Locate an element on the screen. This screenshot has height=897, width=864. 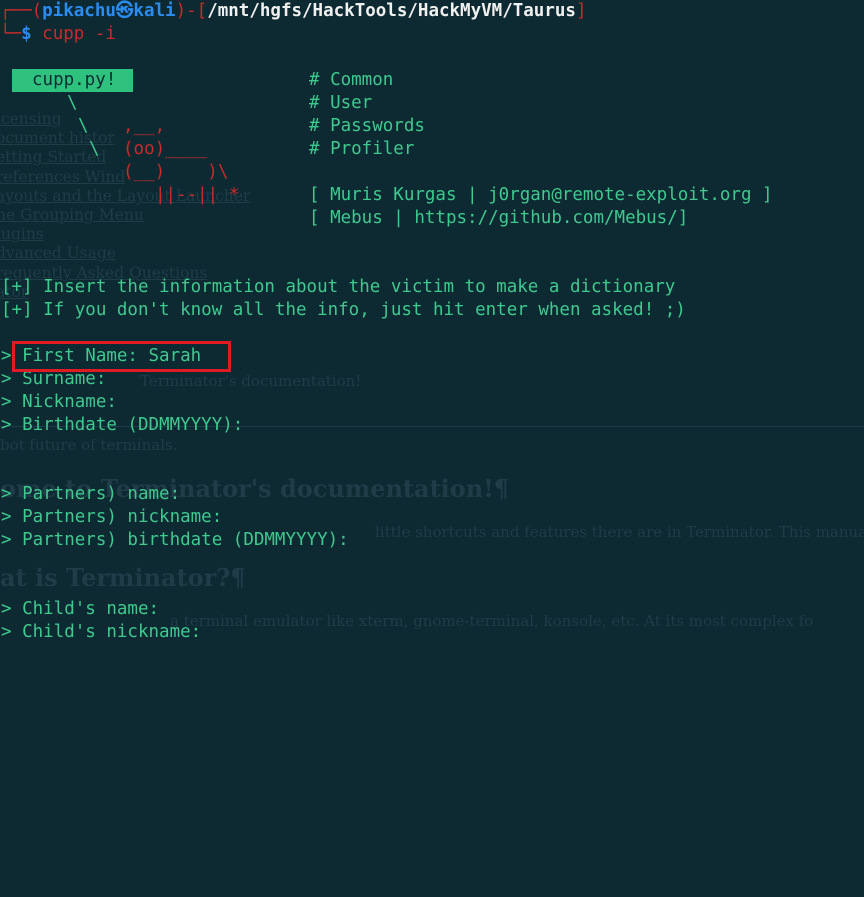
command-text: cupp -i is located at coordinates (79, 34).